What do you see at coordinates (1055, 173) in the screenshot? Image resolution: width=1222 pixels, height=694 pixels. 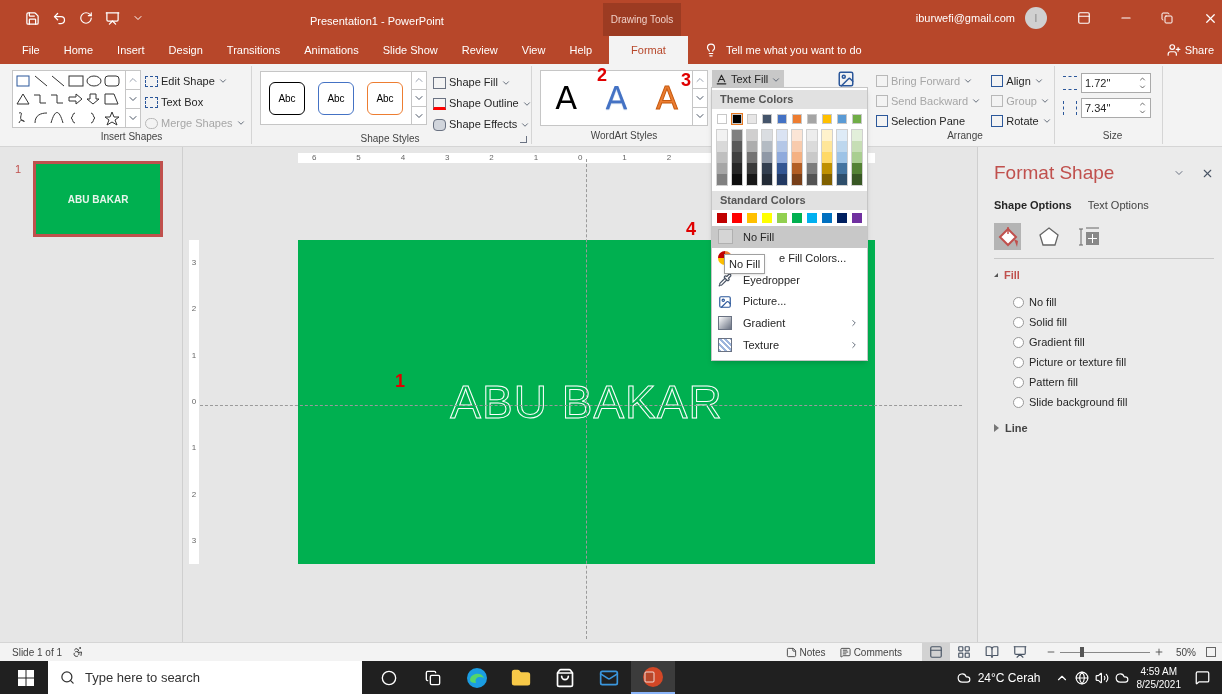 I see `pane-title: Format Shape` at bounding box center [1055, 173].